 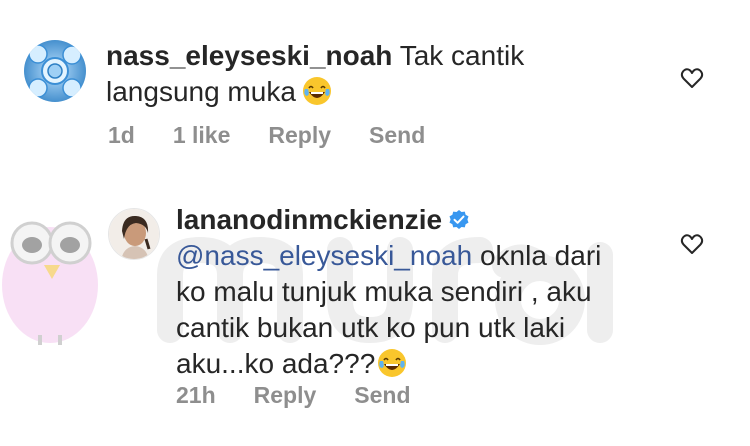 I want to click on mention-link: @nass_eleyseski_noah, so click(x=324, y=255).